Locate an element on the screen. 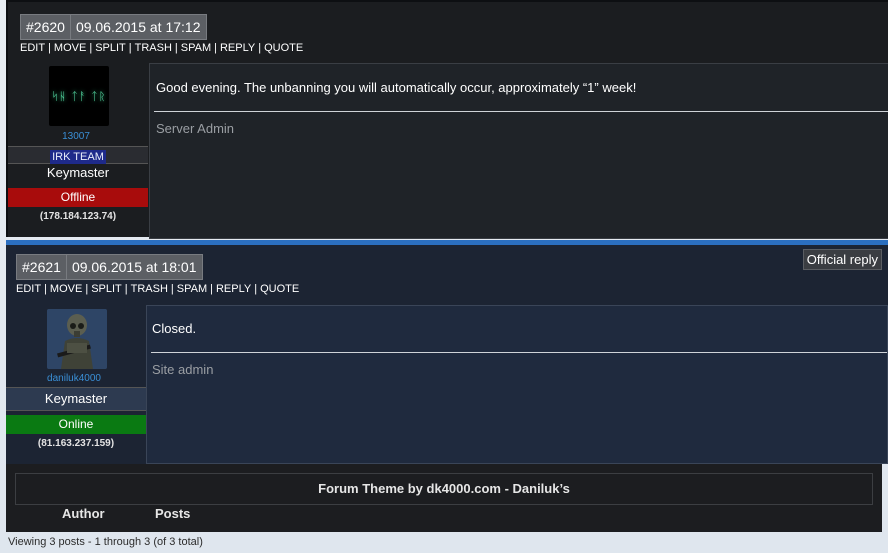 The width and height of the screenshot is (888, 553). column-posts: Posts is located at coordinates (173, 513).